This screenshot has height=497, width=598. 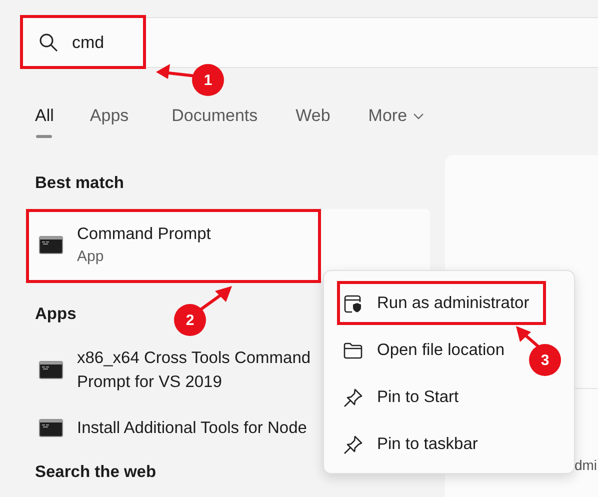 What do you see at coordinates (309, 42) in the screenshot?
I see `search-field: cmd` at bounding box center [309, 42].